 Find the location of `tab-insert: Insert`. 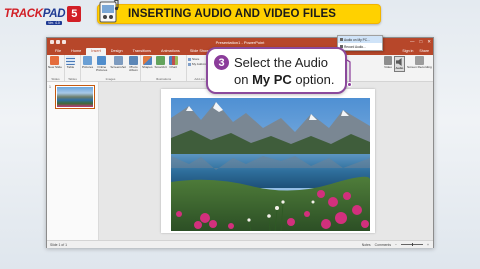

tab-insert: Insert is located at coordinates (96, 51).